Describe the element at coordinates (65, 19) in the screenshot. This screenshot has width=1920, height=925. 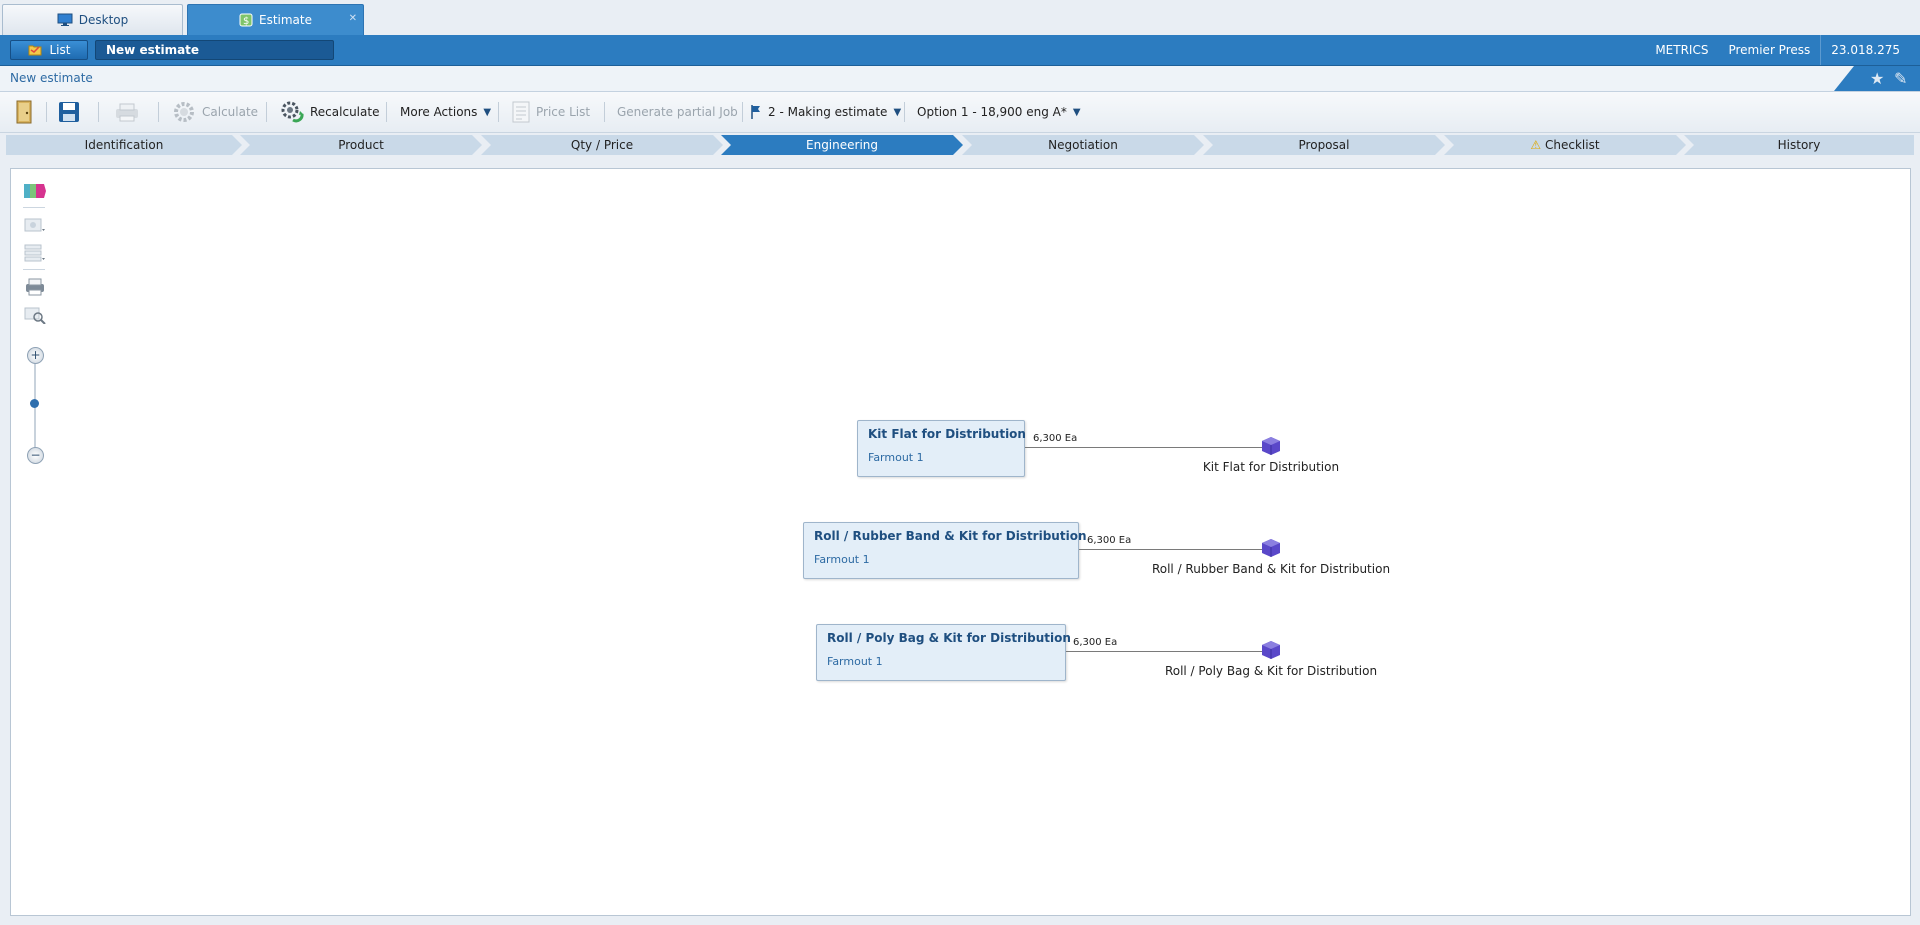
I see `monitor-icon` at that location.